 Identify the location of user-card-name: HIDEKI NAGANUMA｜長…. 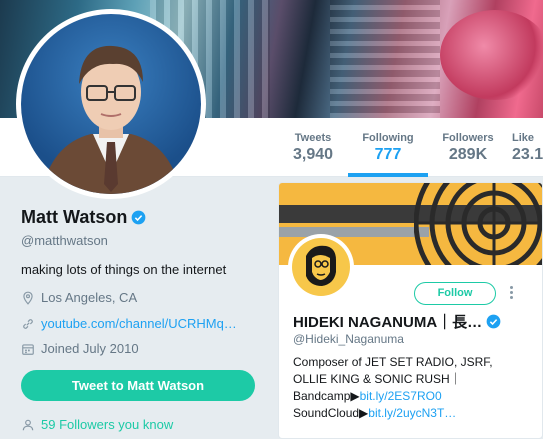
(397, 321).